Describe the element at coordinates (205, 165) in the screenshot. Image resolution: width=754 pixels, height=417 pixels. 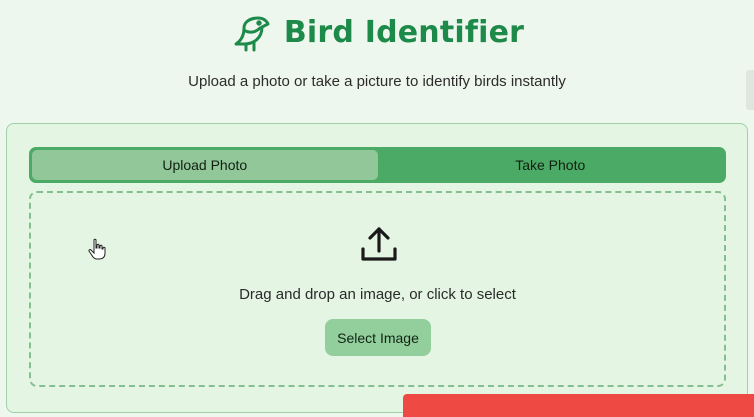
I see `tab-upload-photo: Upload Photo` at that location.